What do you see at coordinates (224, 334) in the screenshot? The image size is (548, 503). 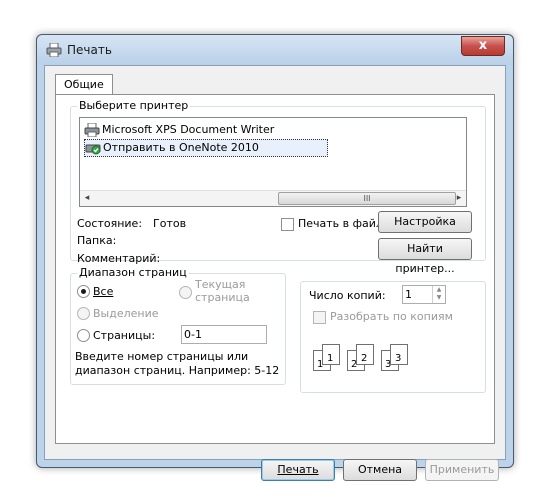 I see `pages-input: 0-1` at bounding box center [224, 334].